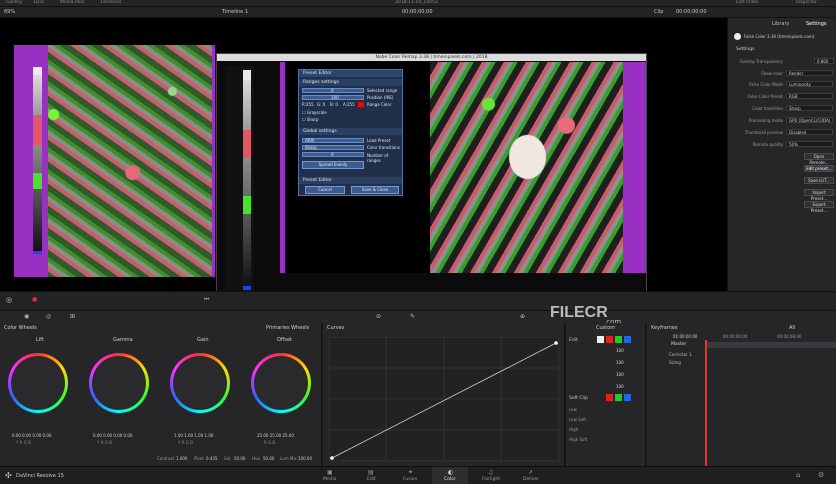 This screenshot has height=484, width=836. Describe the element at coordinates (38, 383) in the screenshot. I see `lift-wheel` at that location.